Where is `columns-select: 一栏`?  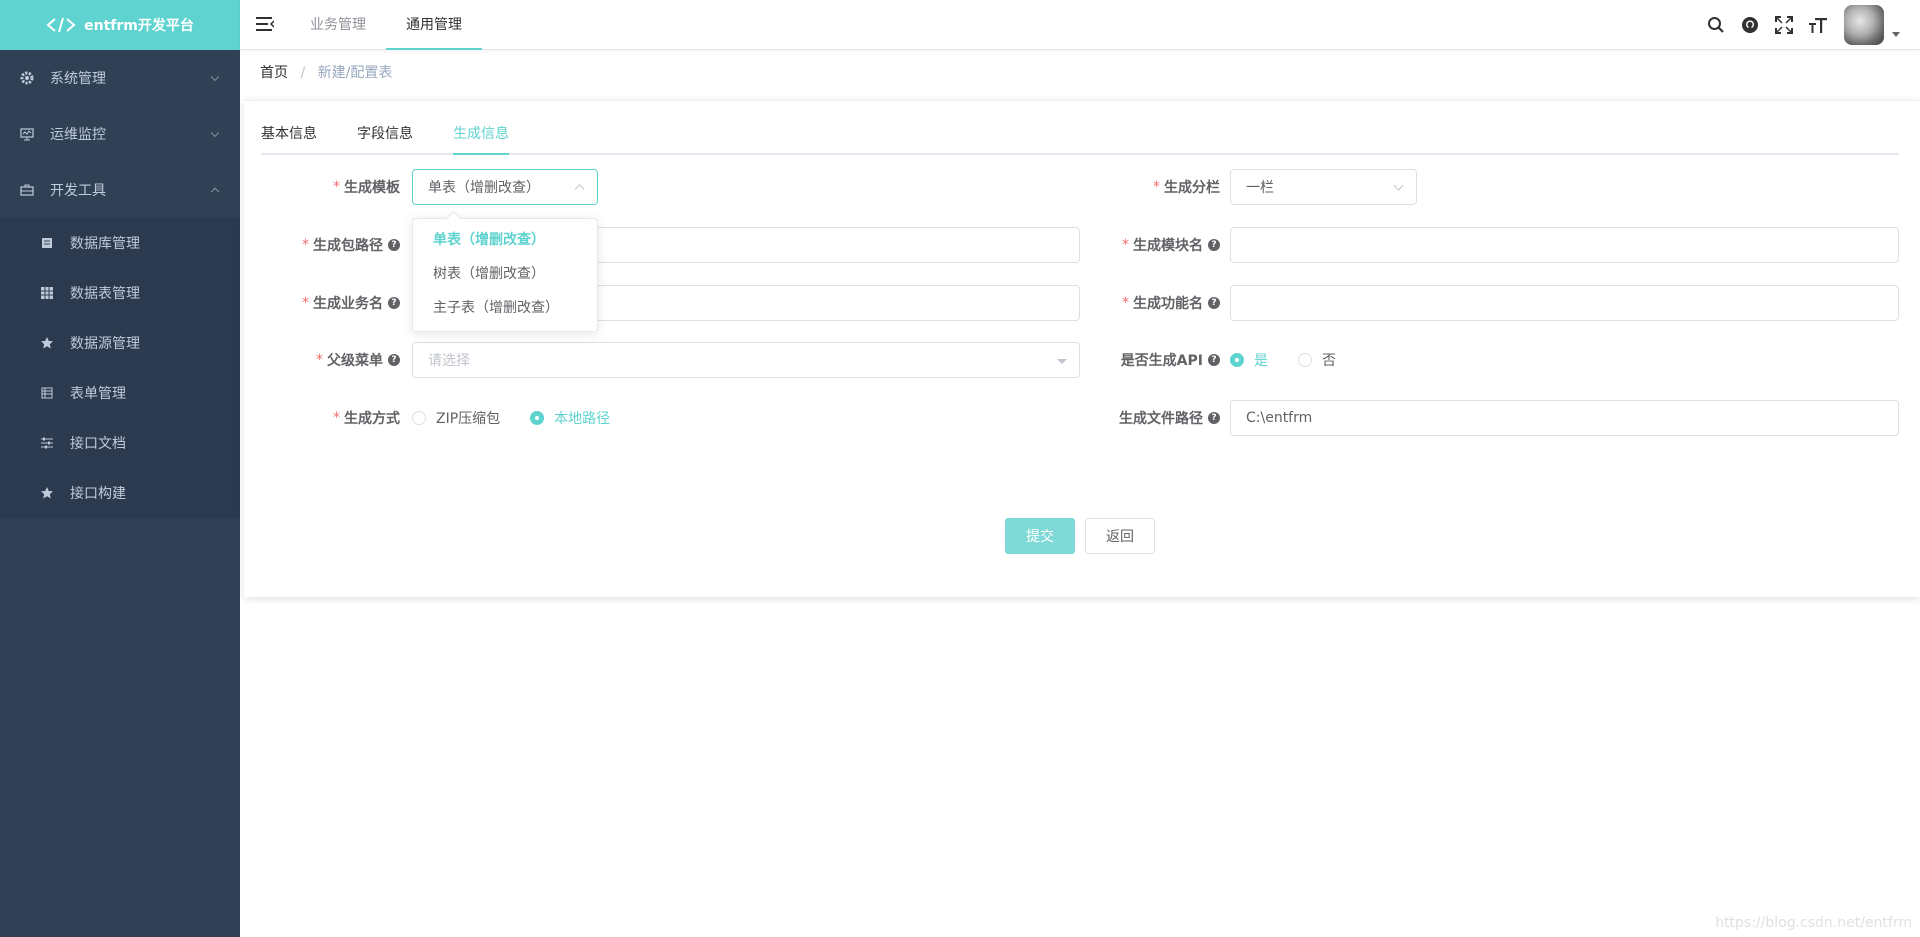 columns-select: 一栏 is located at coordinates (1323, 187).